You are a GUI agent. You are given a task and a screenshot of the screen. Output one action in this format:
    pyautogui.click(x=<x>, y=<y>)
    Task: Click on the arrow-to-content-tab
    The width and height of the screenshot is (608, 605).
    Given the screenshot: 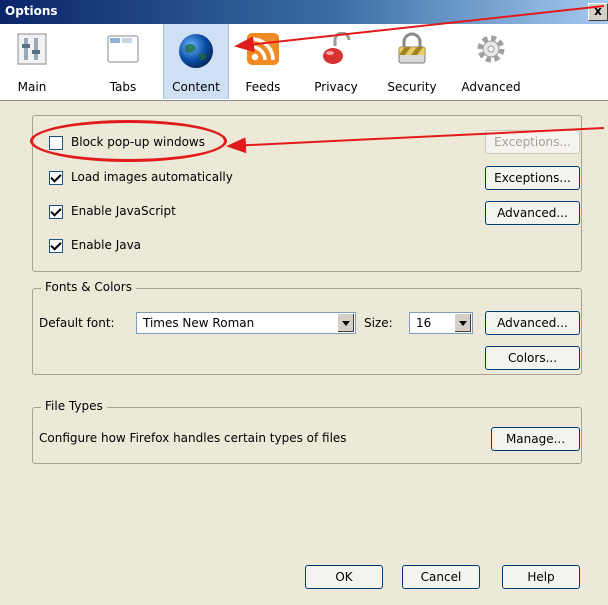 What is the action you would take?
    pyautogui.click(x=419, y=29)
    